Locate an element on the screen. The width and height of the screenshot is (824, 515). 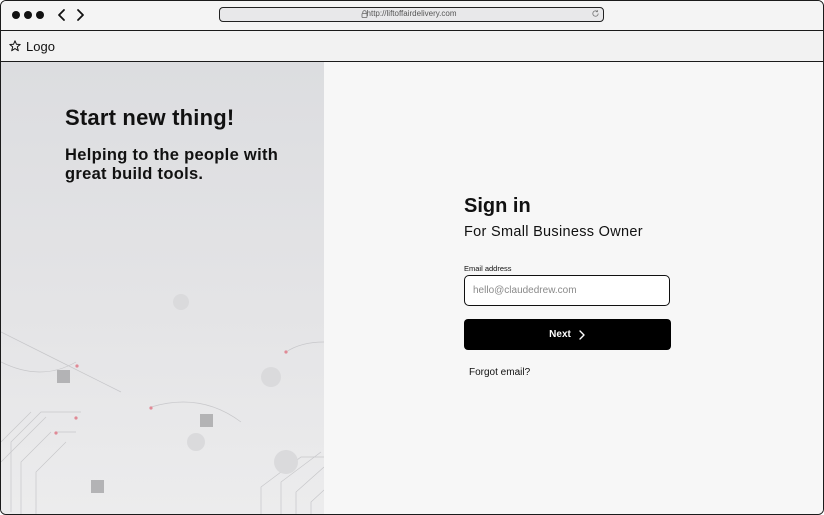
signin-title: Sign in is located at coordinates (497, 206).